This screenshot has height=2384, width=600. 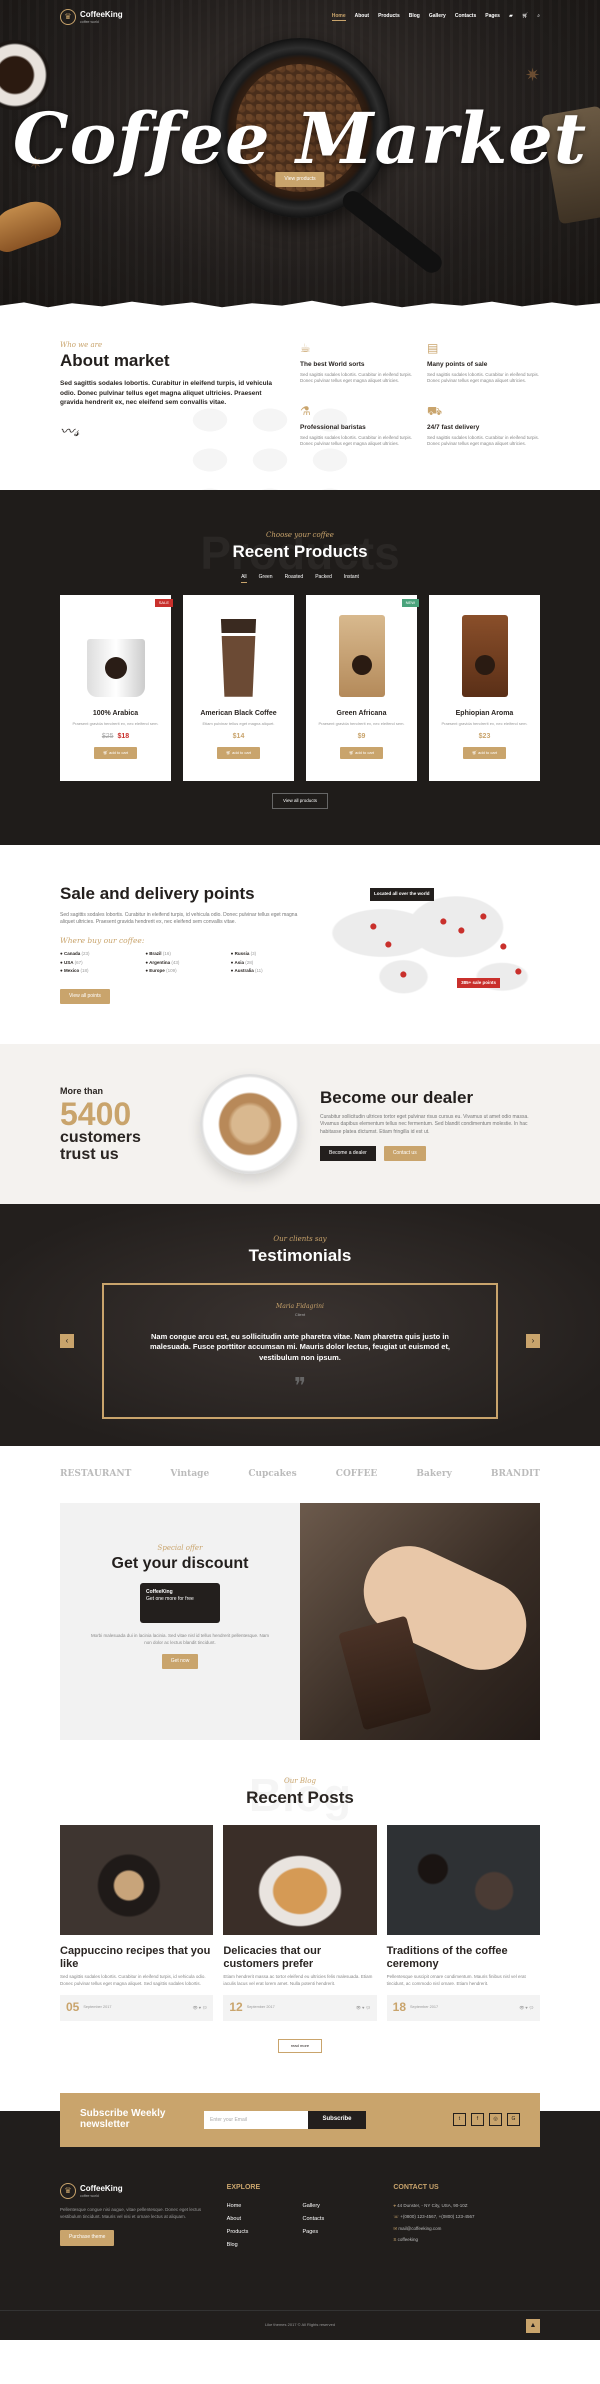 I want to click on footer-link: Blog, so click(x=262, y=2246).